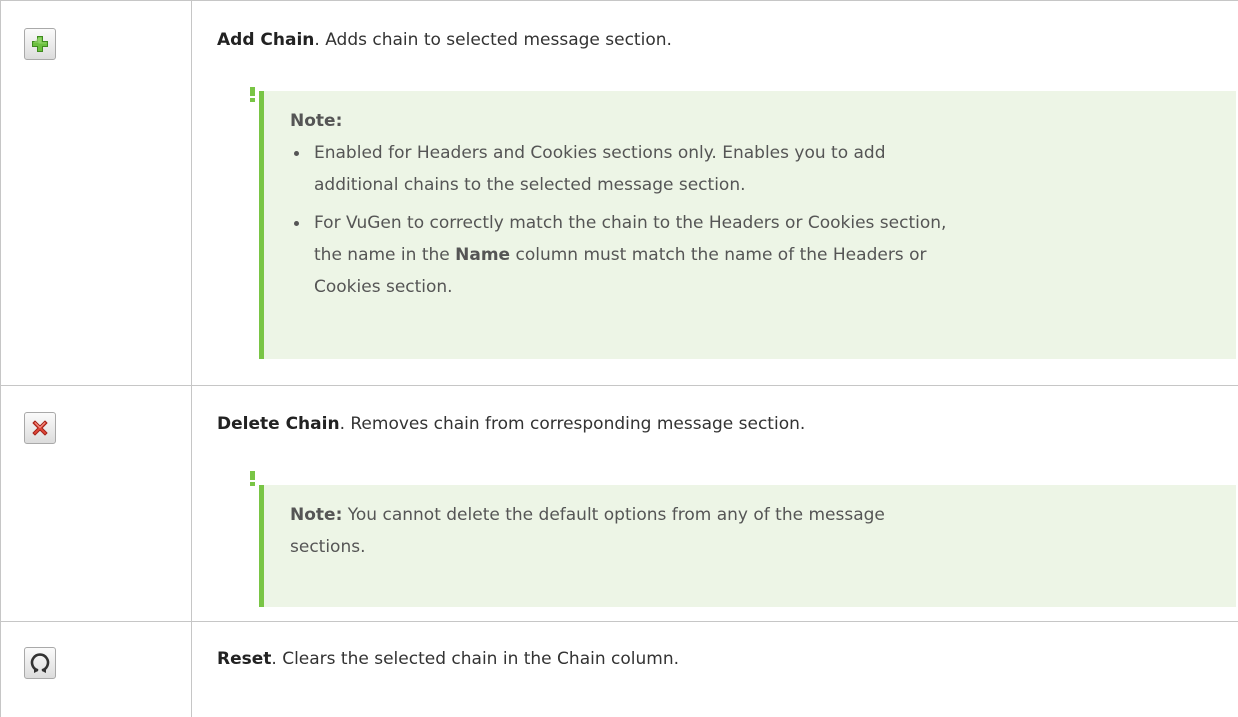  Describe the element at coordinates (278, 424) in the screenshot. I see `delete-chain-title: Delete Chain` at that location.